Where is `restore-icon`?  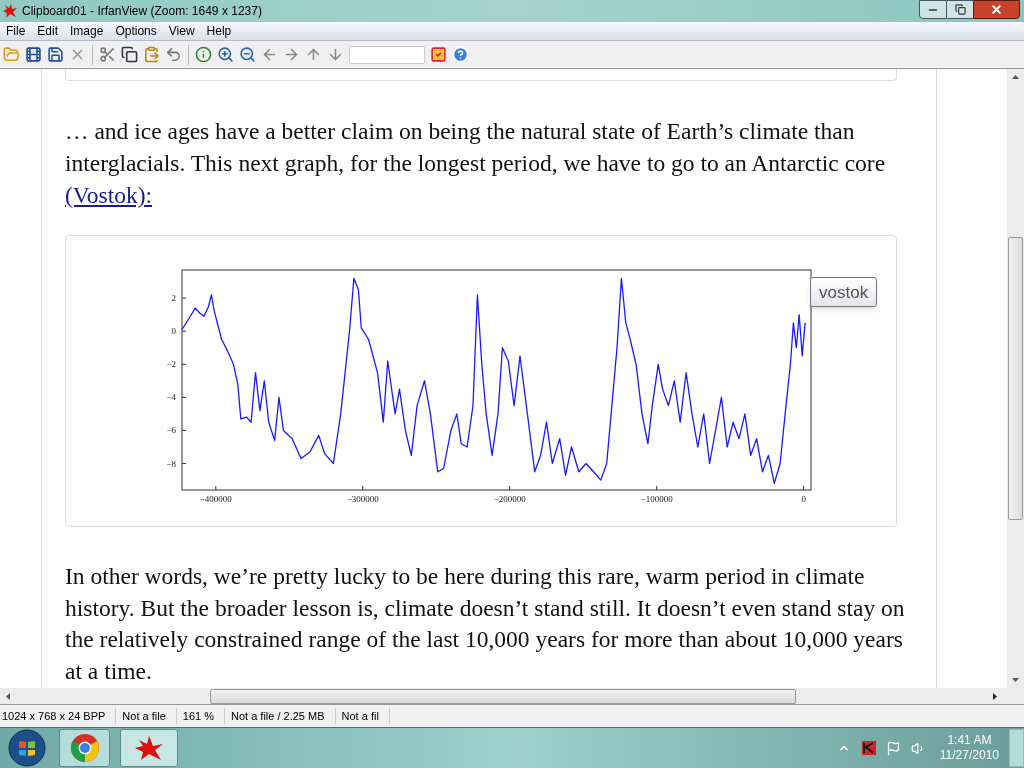
restore-icon is located at coordinates (960, 9).